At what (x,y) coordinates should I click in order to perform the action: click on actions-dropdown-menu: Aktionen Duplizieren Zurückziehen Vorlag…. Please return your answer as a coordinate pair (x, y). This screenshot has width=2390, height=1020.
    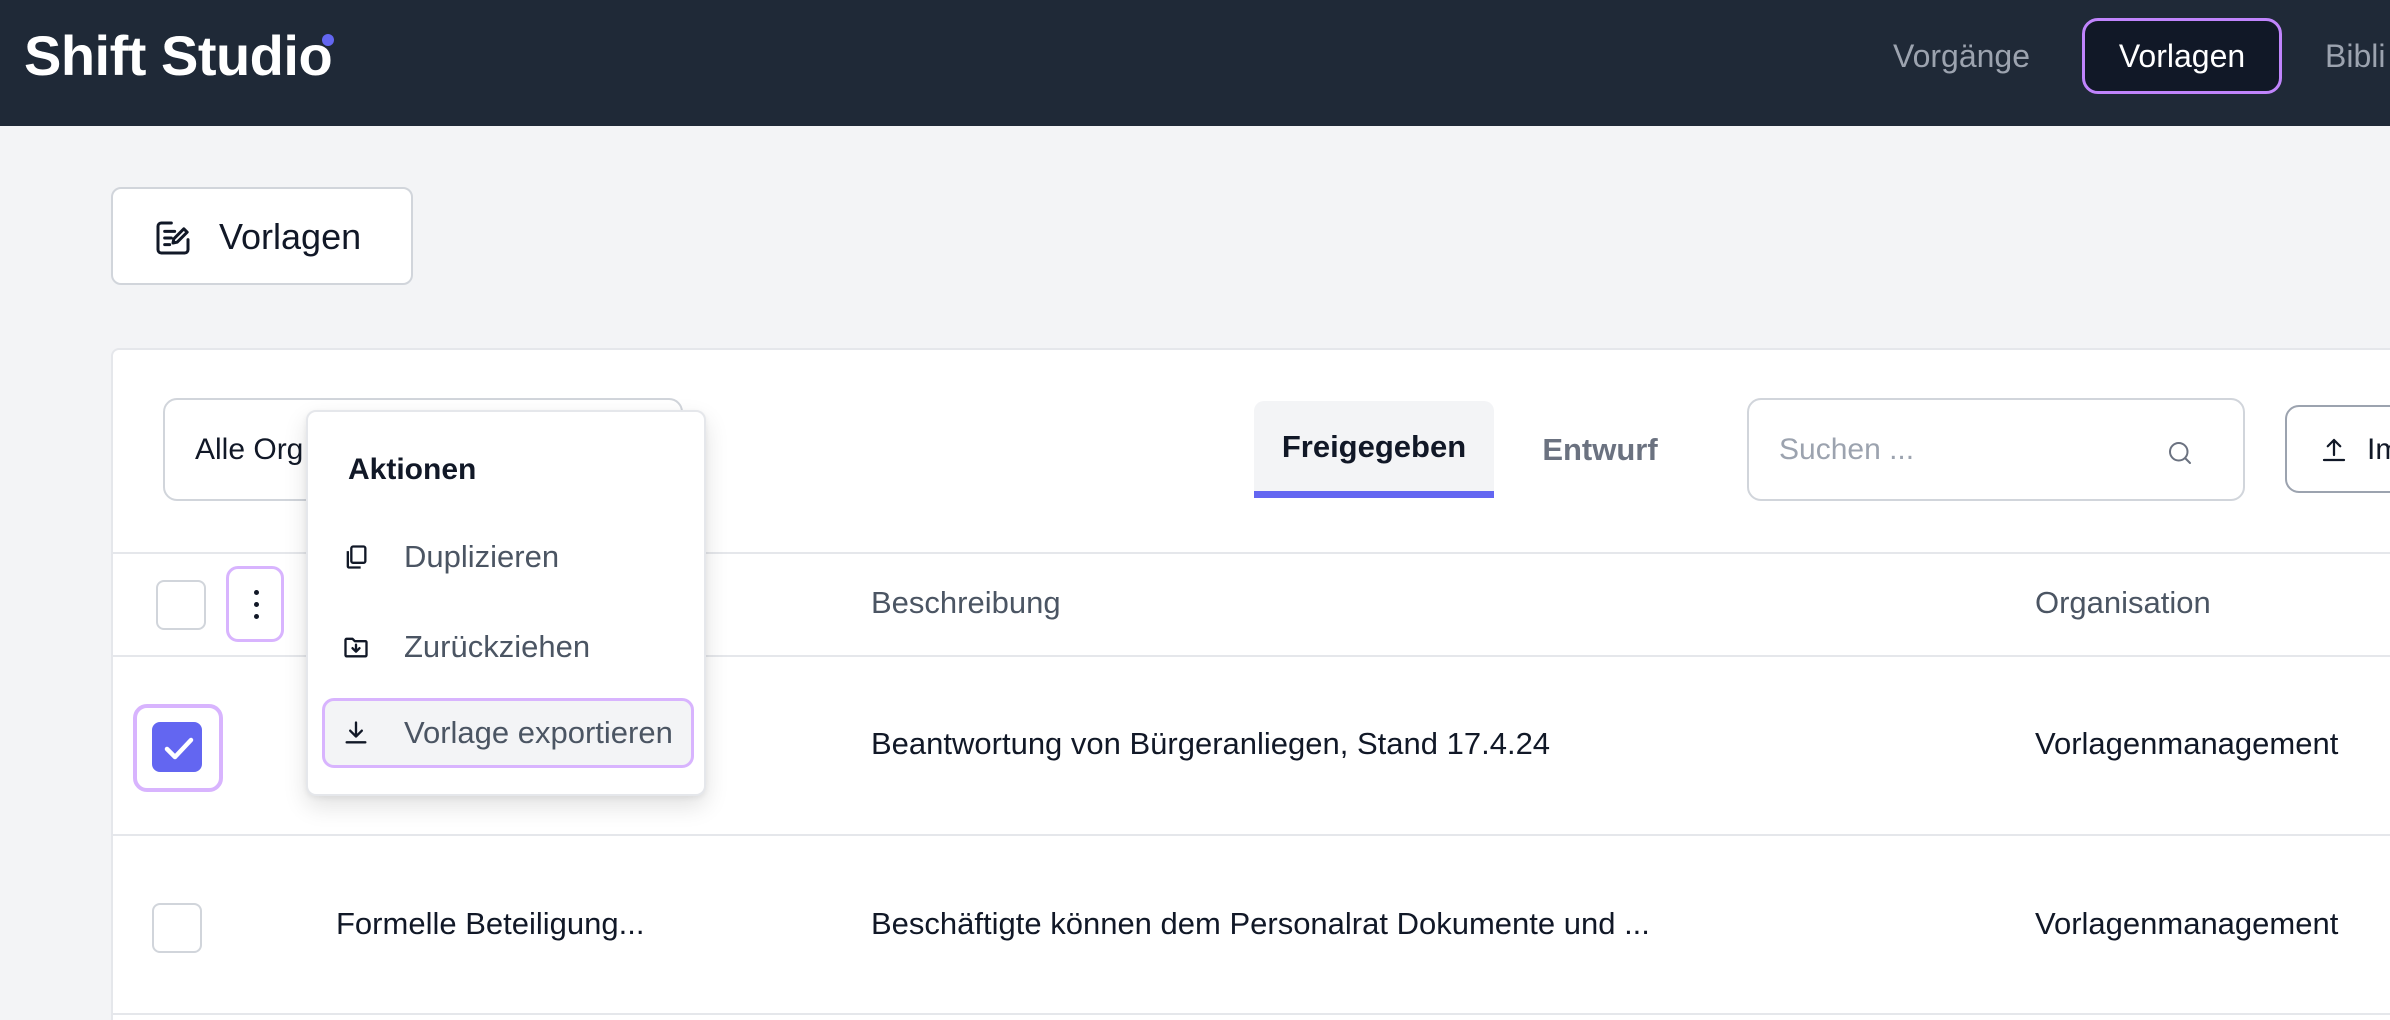
    Looking at the image, I should click on (506, 603).